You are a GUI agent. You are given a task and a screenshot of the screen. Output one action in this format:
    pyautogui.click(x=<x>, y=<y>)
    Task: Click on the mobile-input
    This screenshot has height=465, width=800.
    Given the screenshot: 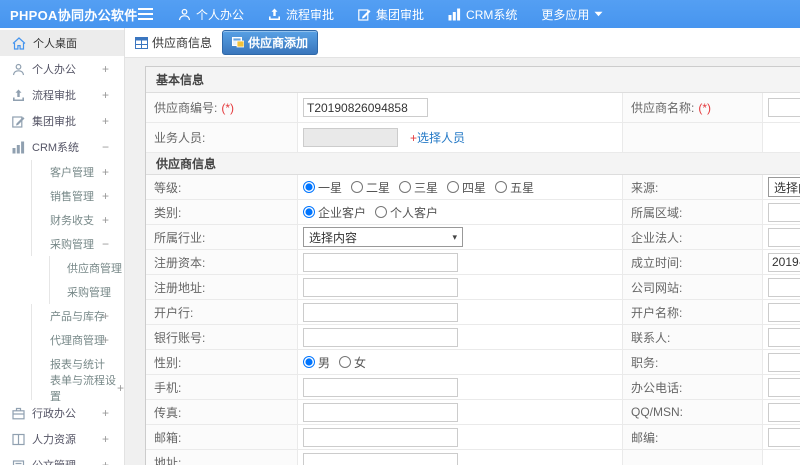 What is the action you would take?
    pyautogui.click(x=380, y=387)
    